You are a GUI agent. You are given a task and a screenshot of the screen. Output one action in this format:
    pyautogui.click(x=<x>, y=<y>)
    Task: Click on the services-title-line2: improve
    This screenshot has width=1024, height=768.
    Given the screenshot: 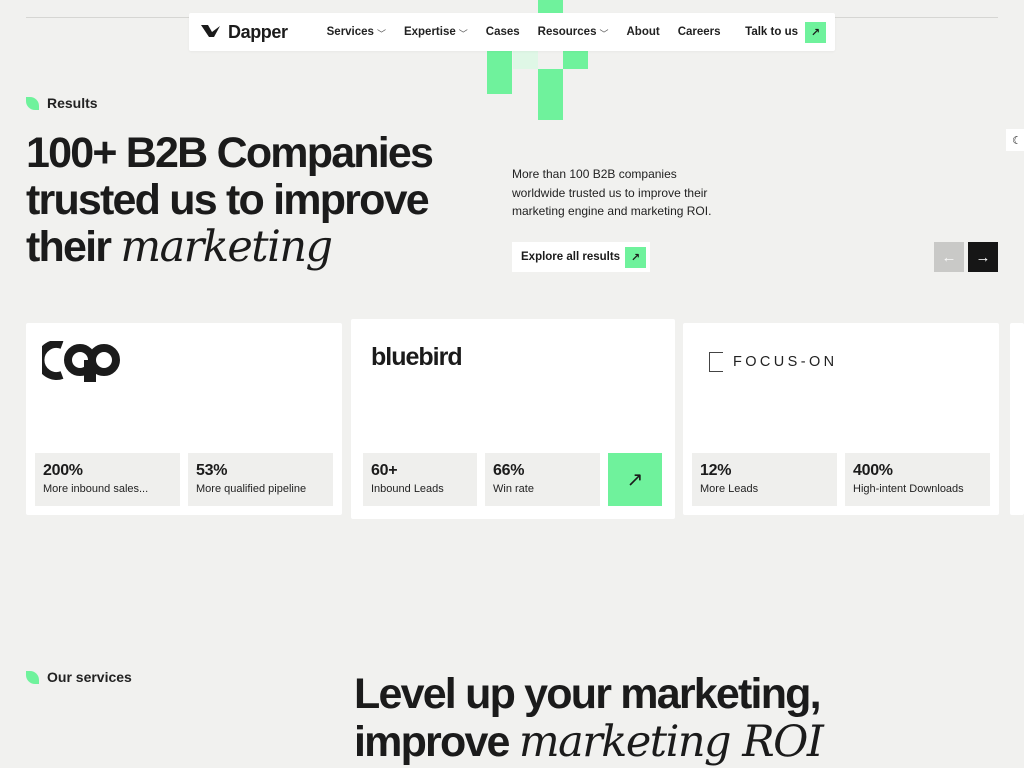 What is the action you would take?
    pyautogui.click(x=436, y=742)
    